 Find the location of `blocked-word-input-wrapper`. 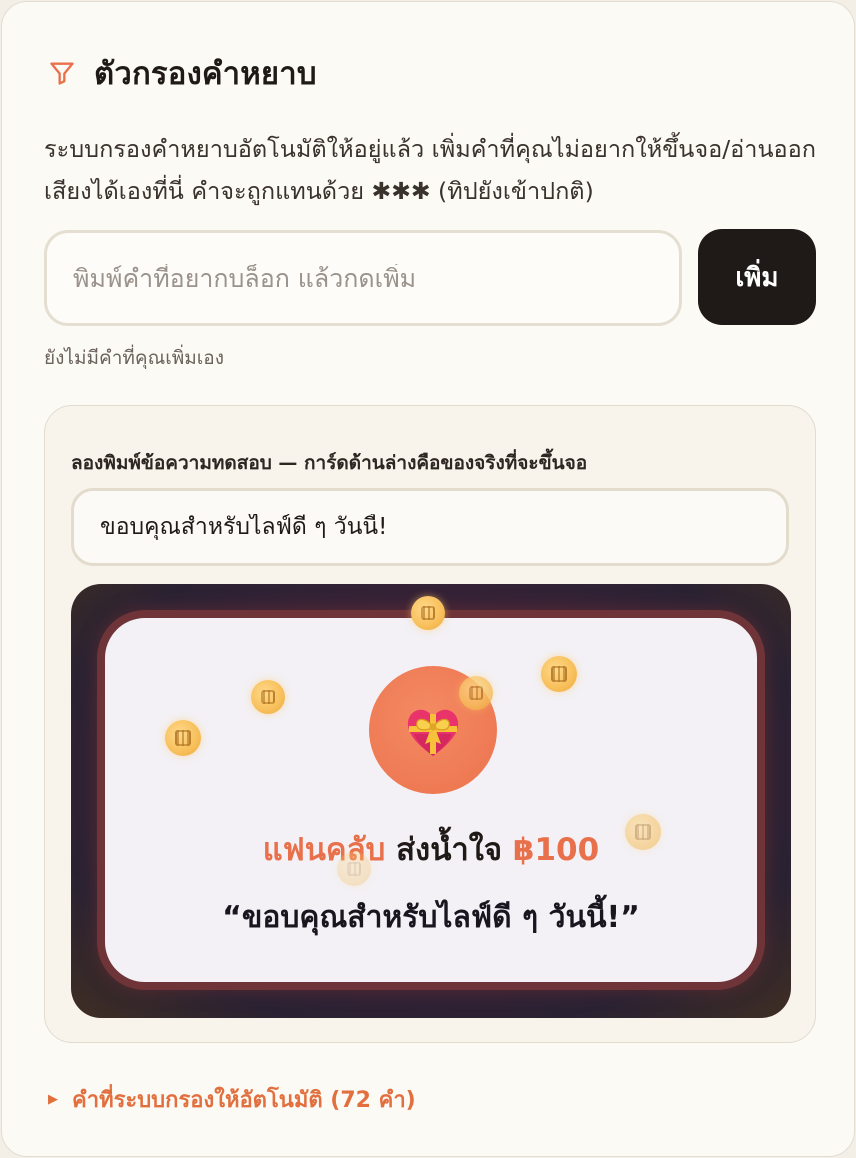

blocked-word-input-wrapper is located at coordinates (363, 278).